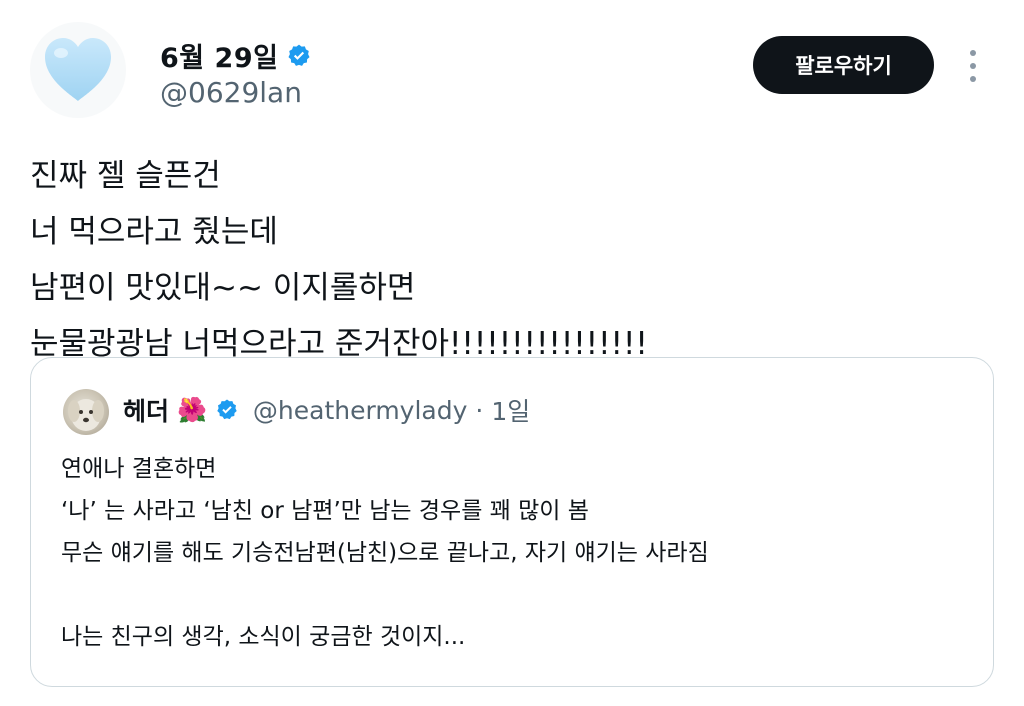 Image resolution: width=1024 pixels, height=706 pixels. I want to click on quoted-line: 무슨 얘기를 해도 기승전남편(남친)으로 끝나고, 자기 얘기는 사라짐, so click(385, 553).